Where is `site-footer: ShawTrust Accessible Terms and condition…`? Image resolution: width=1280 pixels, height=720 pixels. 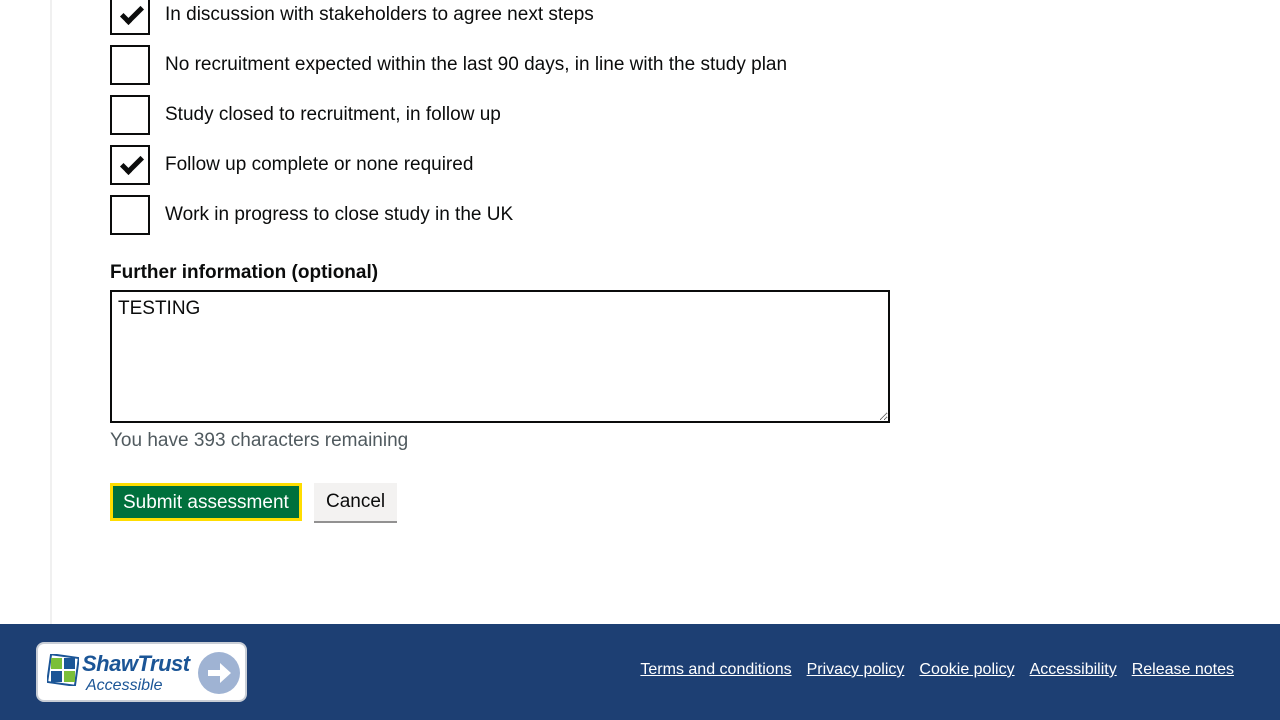 site-footer: ShawTrust Accessible Terms and condition… is located at coordinates (640, 672).